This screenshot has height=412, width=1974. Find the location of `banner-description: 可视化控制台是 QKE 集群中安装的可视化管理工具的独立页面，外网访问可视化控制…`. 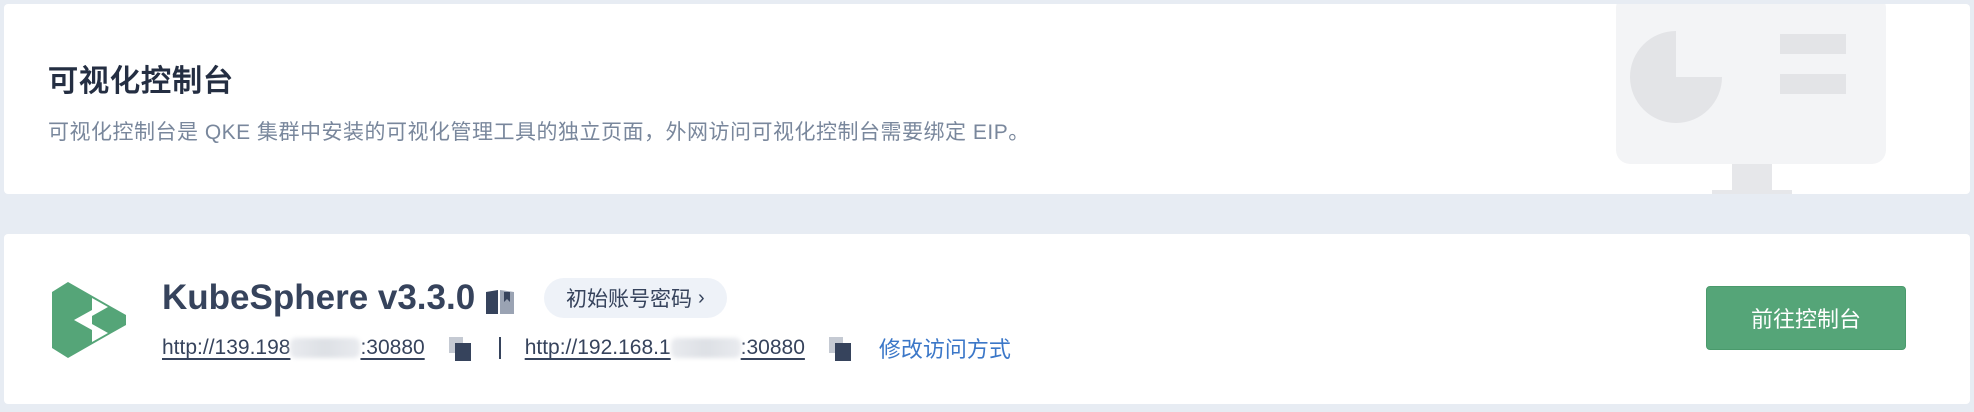

banner-description: 可视化控制台是 QKE 集群中安装的可视化管理工具的独立页面，外网访问可视化控制… is located at coordinates (539, 132).